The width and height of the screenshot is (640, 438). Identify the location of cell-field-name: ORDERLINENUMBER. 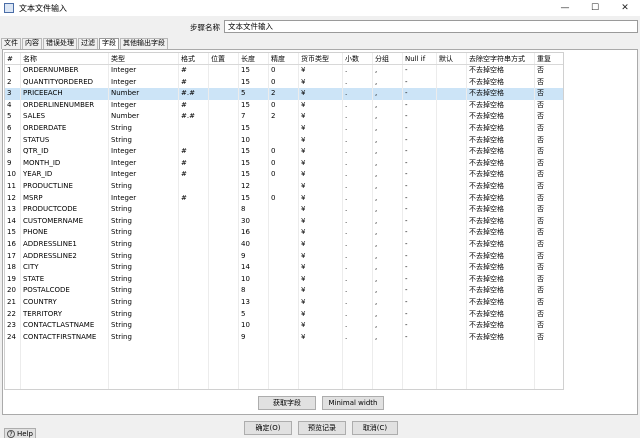
(65, 105).